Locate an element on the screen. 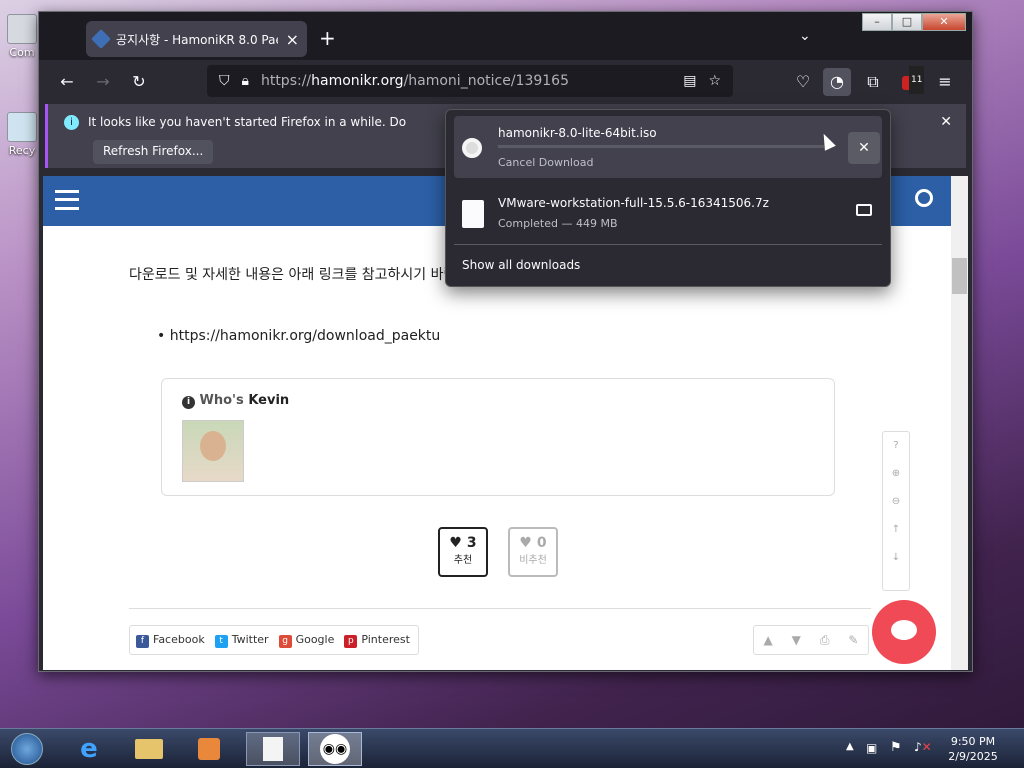 Image resolution: width=1024 pixels, height=768 pixels. author-box: i Who's Kevin is located at coordinates (498, 437).